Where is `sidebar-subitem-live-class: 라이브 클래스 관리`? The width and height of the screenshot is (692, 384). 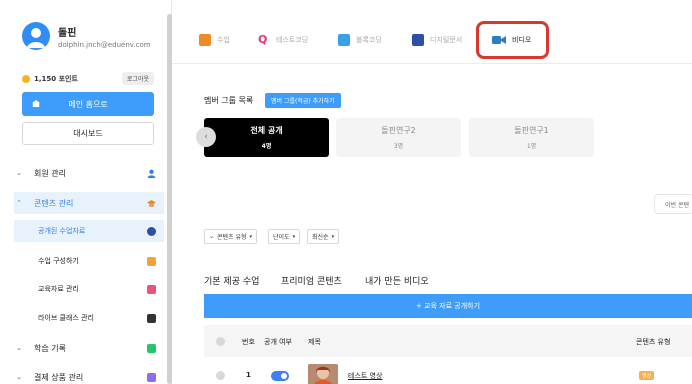 sidebar-subitem-live-class: 라이브 클래스 관리 is located at coordinates (89, 318).